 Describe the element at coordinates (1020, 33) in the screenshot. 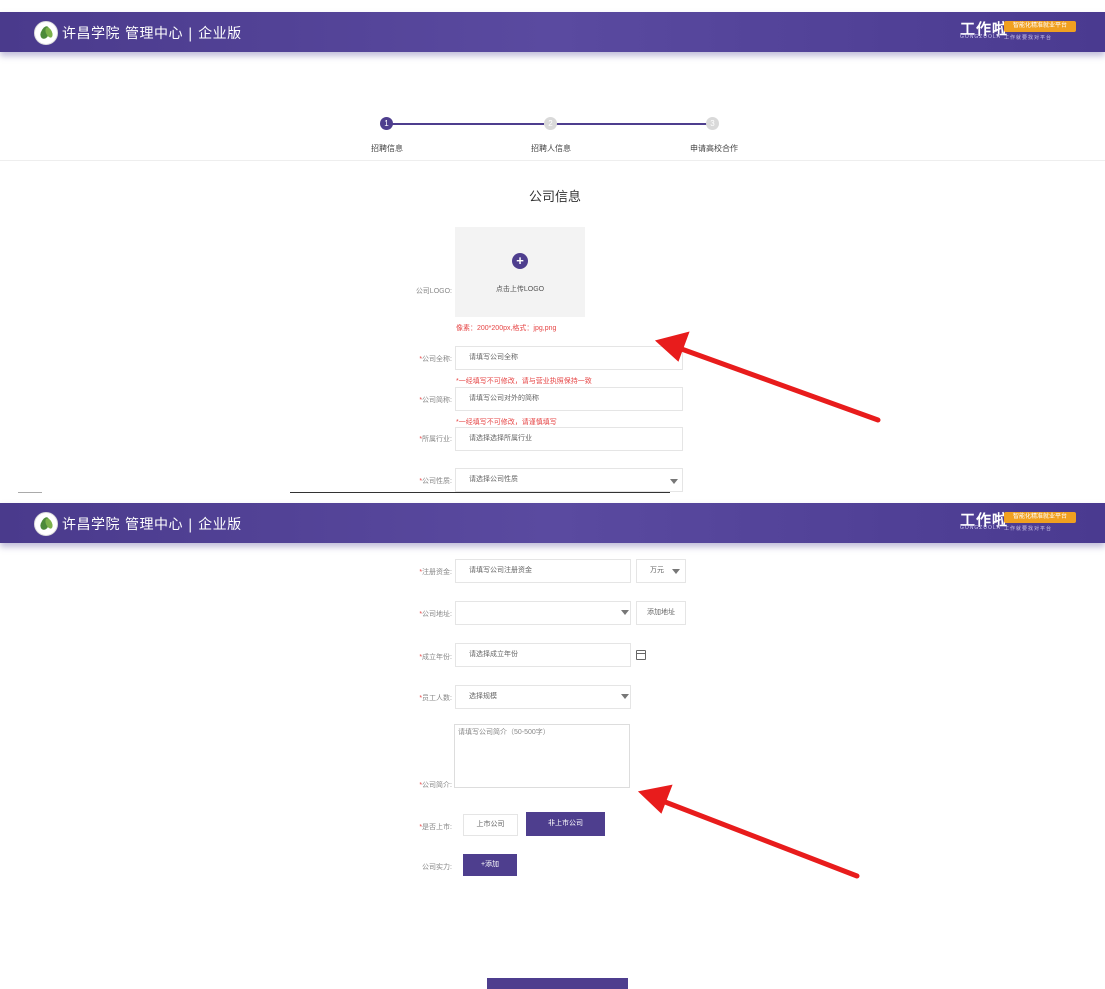

I see `brand-logo: 工作啦 智能化精准就业平台 GONGZUOLA 工作就要找对平台` at that location.